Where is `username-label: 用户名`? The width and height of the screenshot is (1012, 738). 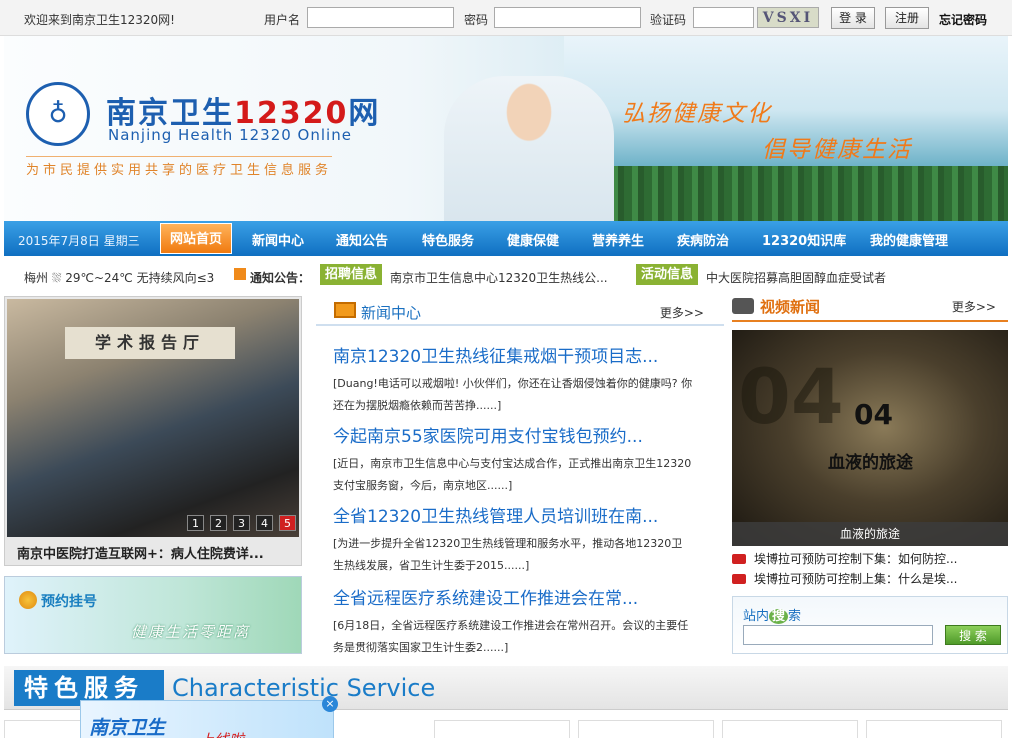 username-label: 用户名 is located at coordinates (282, 20).